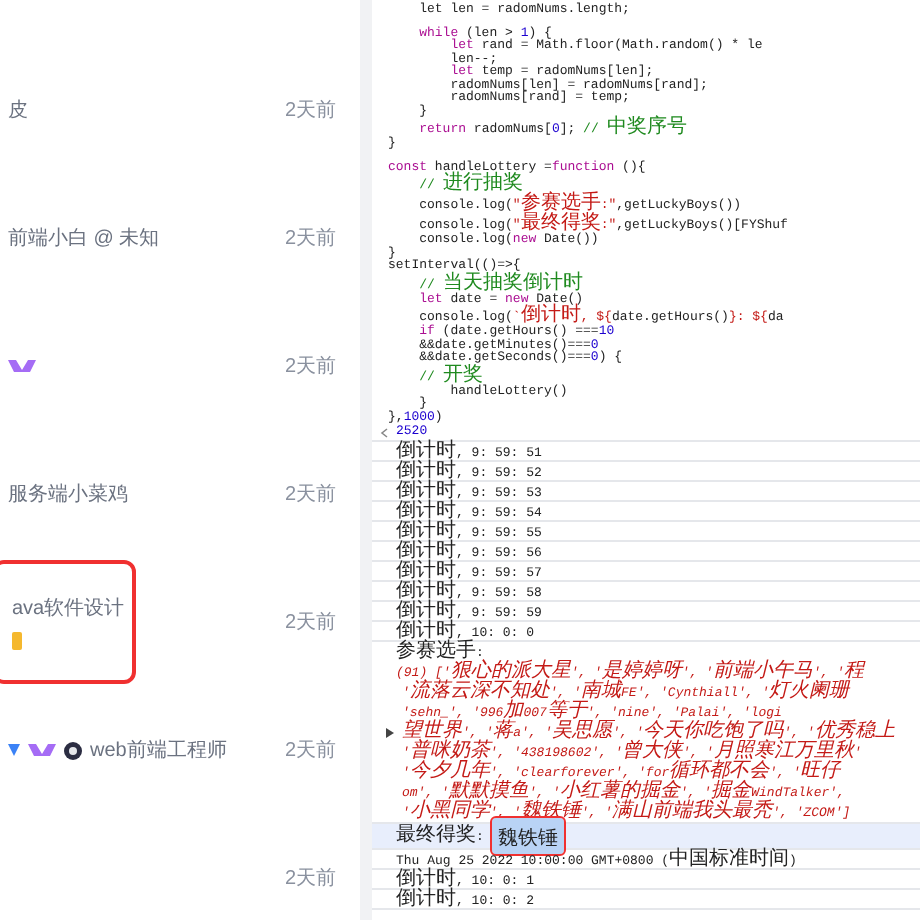  I want to click on author-info: 前端小白 @ 未知, so click(84, 239).